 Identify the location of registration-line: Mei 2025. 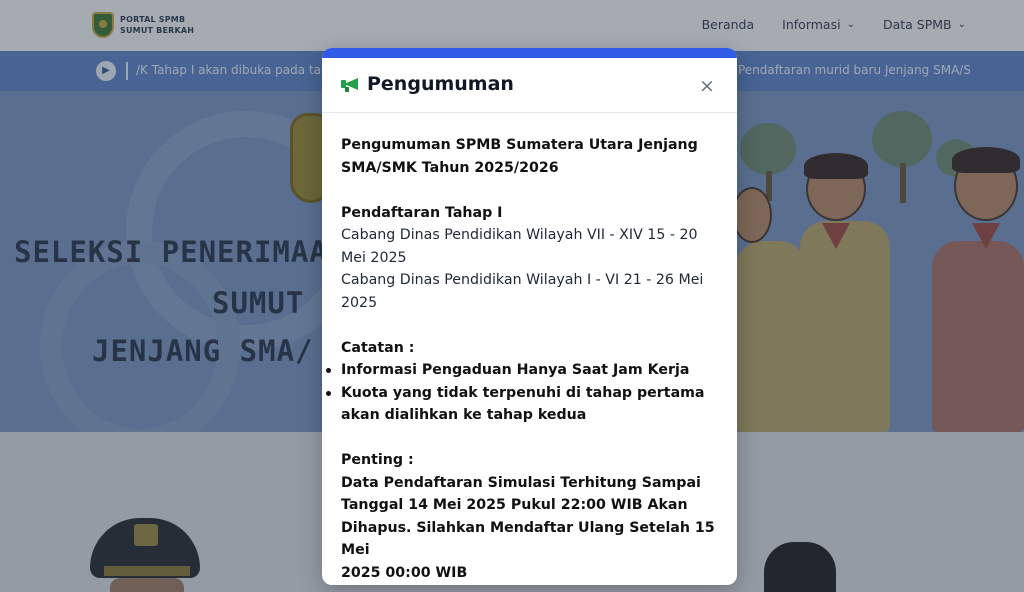
(374, 257).